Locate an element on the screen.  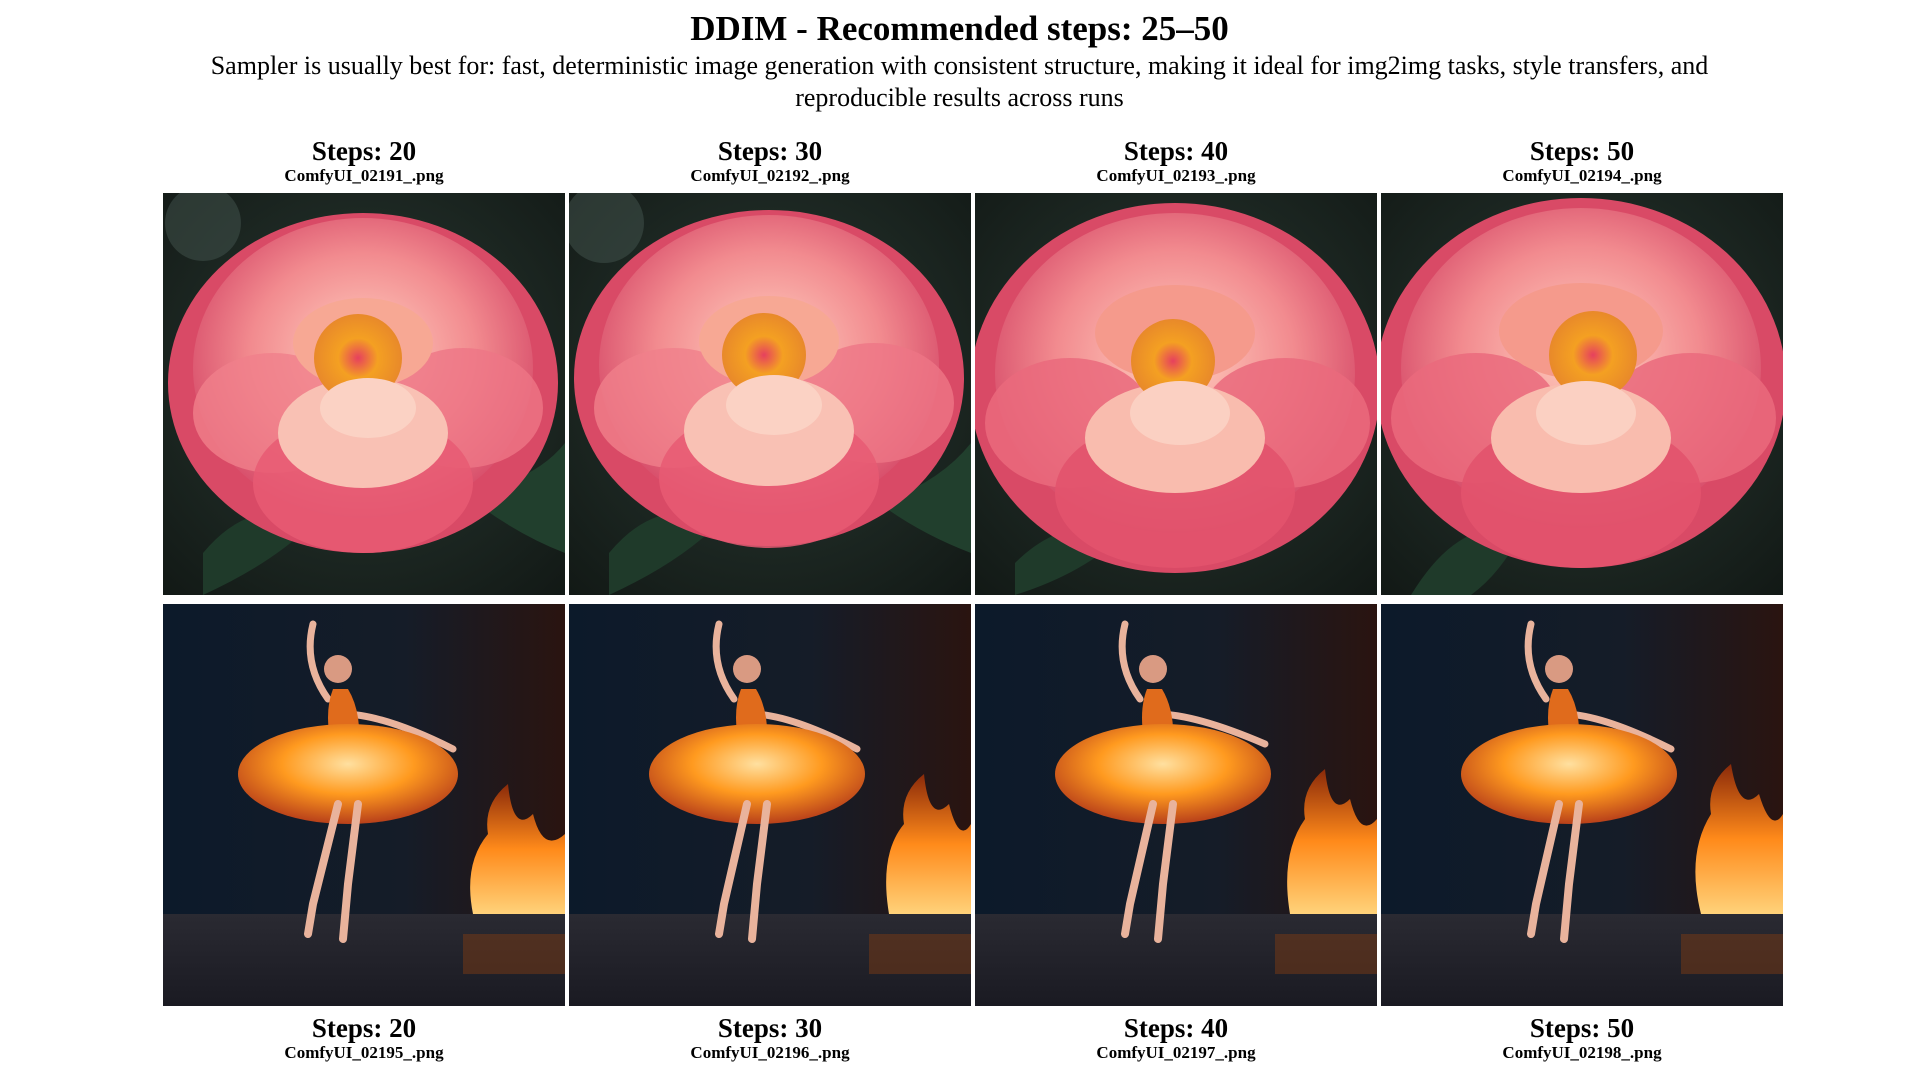
cell-label: Steps: 50 ComfyUI_02194_.png is located at coordinates (1582, 161).